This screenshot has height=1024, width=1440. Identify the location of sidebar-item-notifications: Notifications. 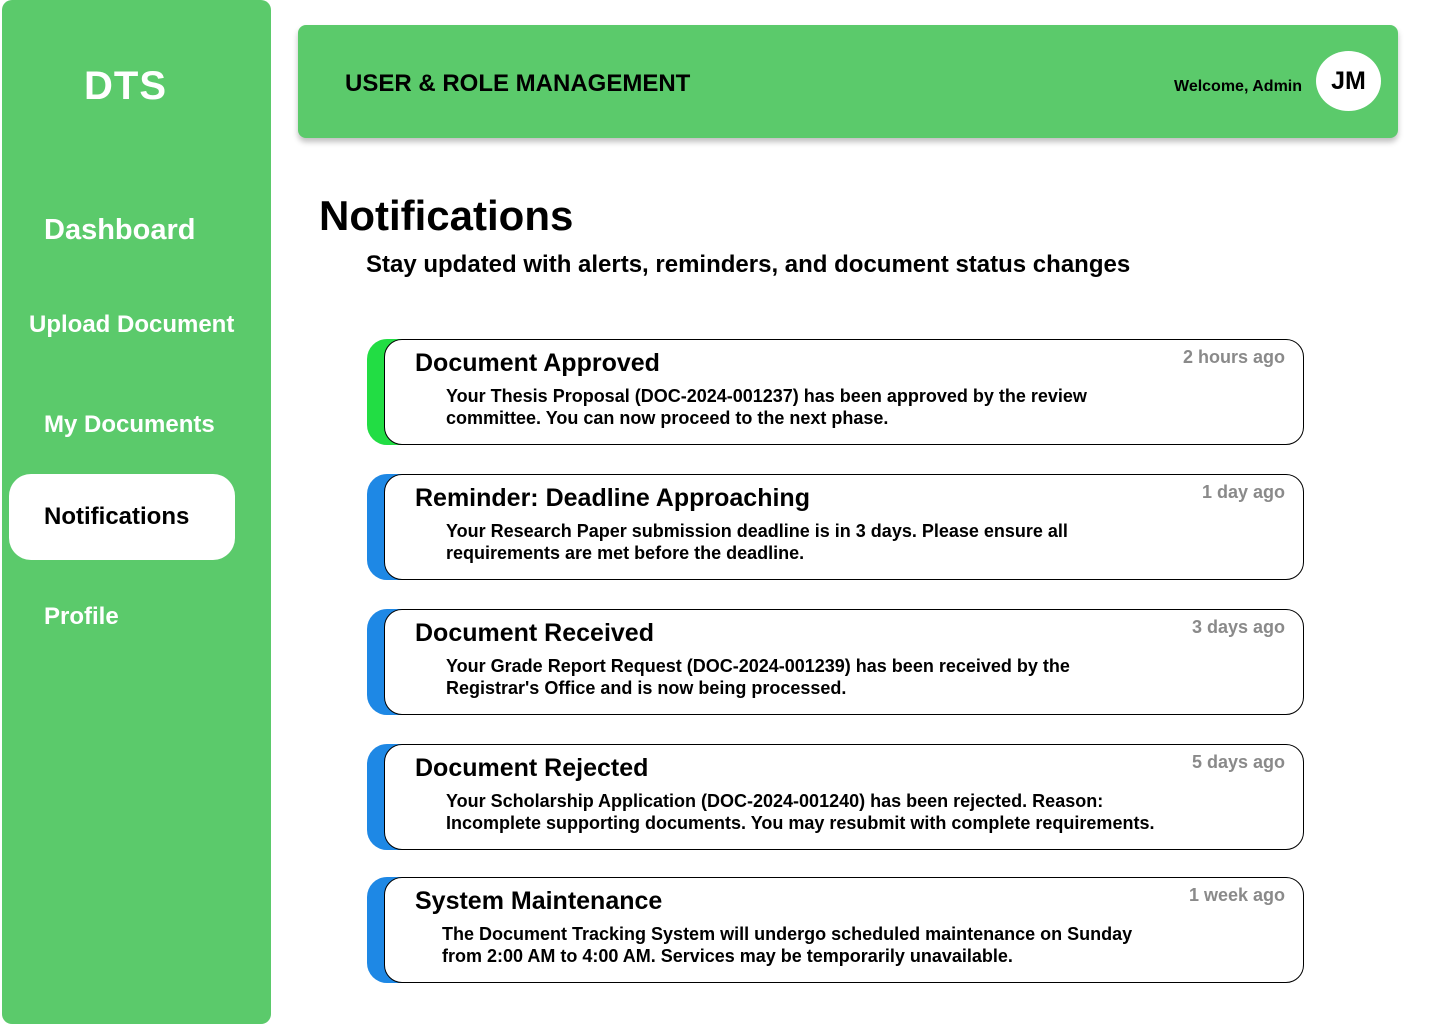
(122, 517).